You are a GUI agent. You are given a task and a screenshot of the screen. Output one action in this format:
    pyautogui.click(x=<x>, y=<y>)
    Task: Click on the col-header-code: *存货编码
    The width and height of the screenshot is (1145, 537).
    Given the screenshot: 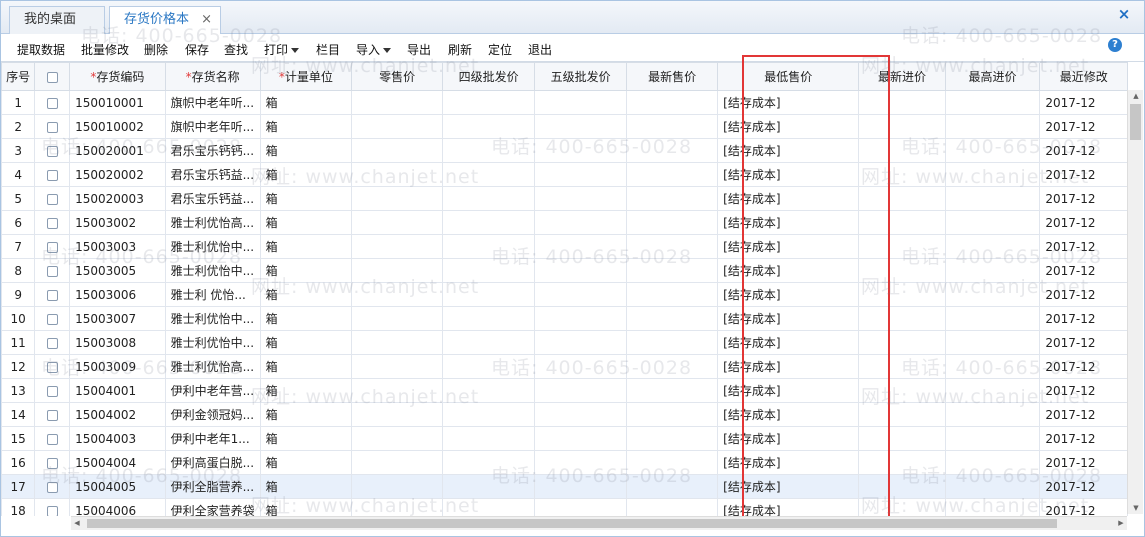 What is the action you would take?
    pyautogui.click(x=117, y=76)
    